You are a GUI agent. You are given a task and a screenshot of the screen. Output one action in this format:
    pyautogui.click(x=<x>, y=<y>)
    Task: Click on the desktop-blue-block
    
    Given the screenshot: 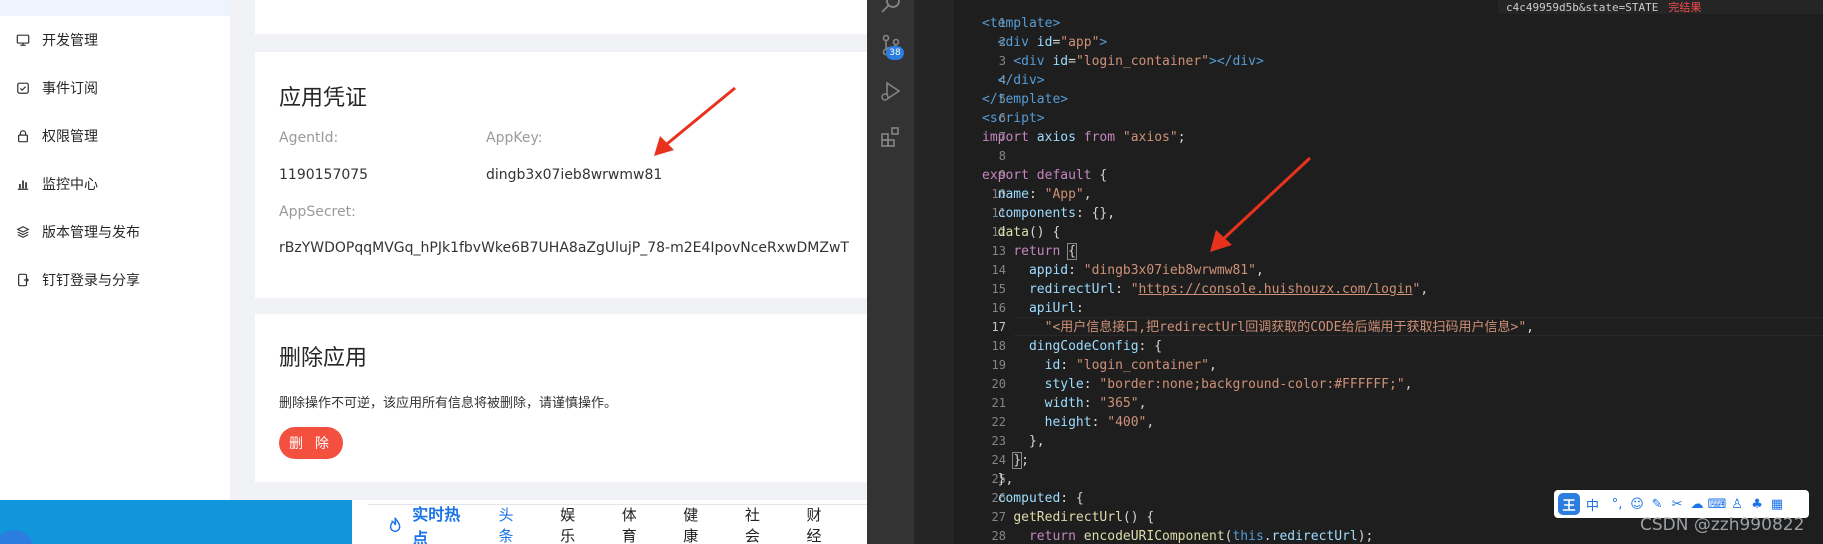 What is the action you would take?
    pyautogui.click(x=176, y=522)
    